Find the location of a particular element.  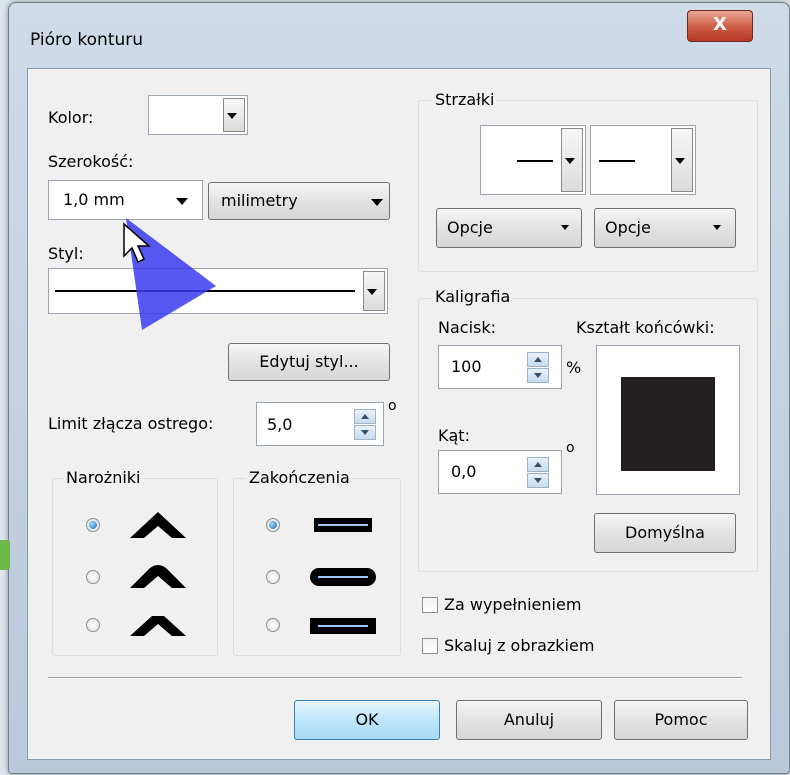

percent-symbol: % is located at coordinates (574, 367).